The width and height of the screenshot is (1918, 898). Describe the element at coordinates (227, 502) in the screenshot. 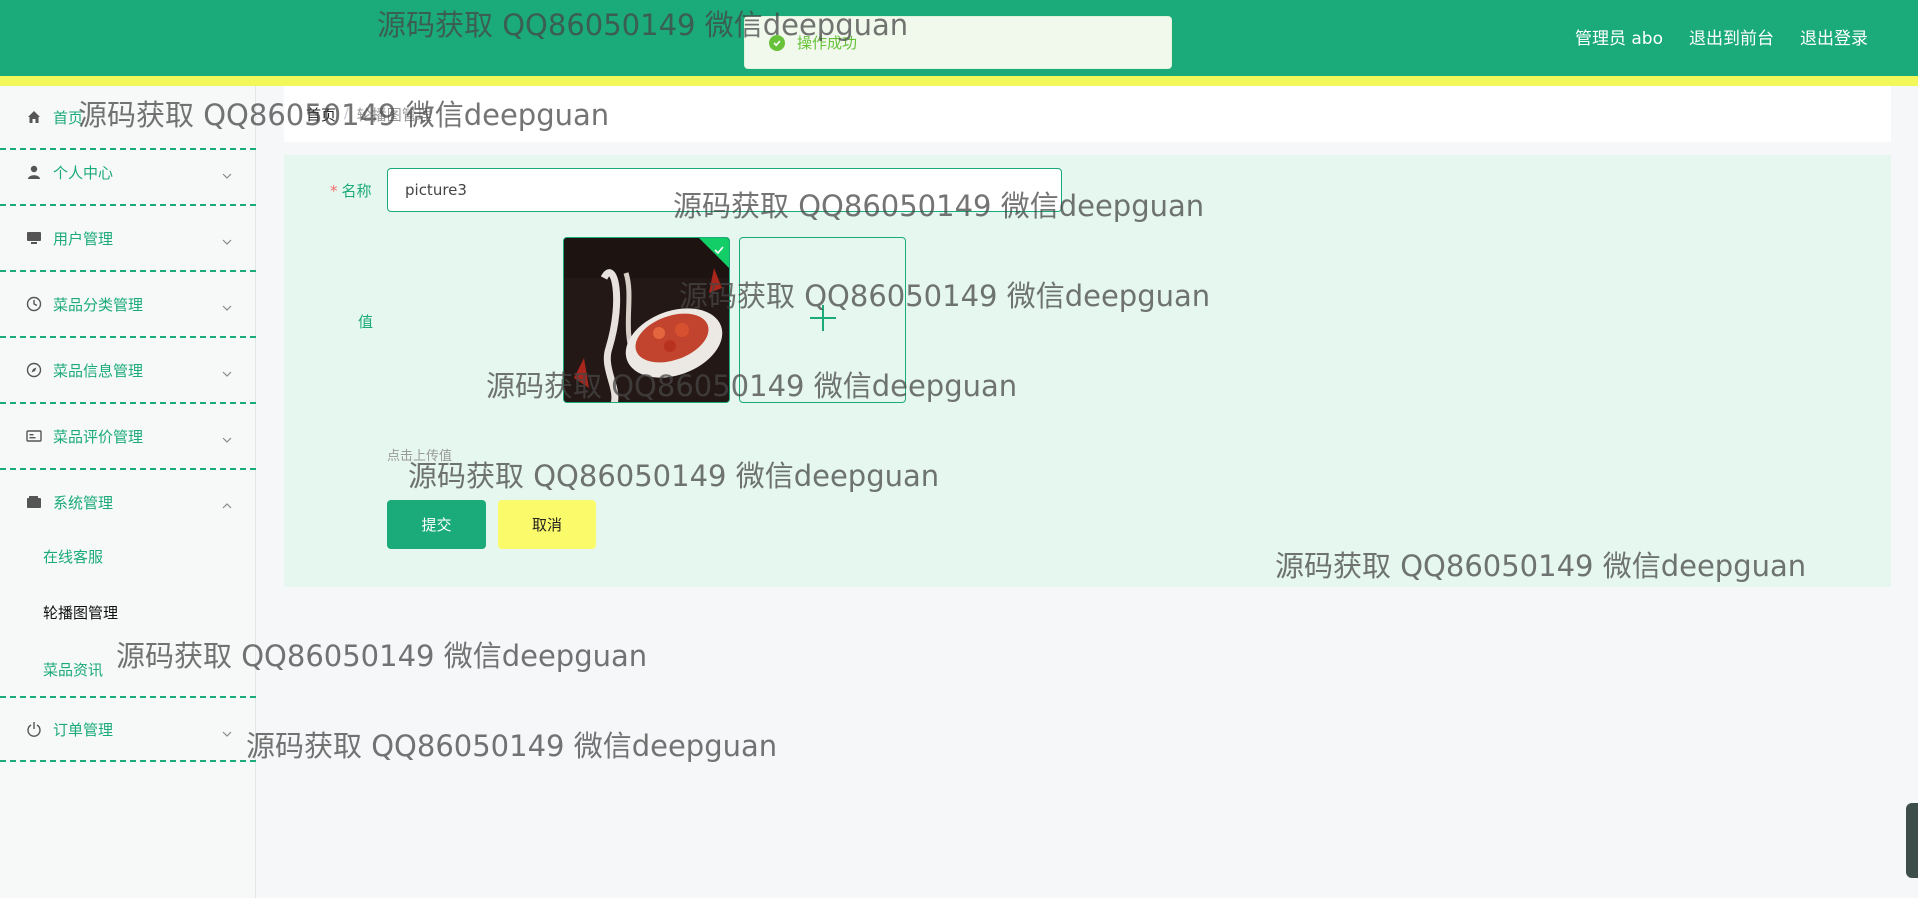

I see `chevron-up-icon` at that location.